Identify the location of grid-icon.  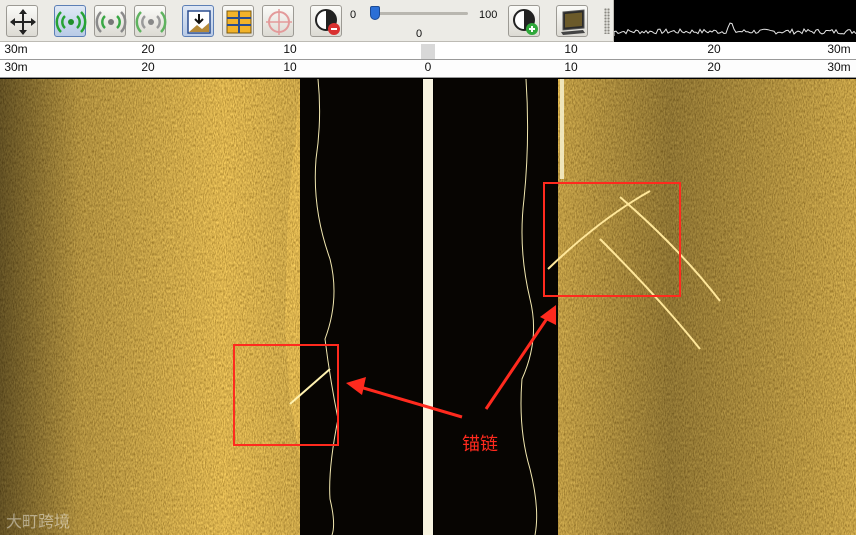
(239, 22).